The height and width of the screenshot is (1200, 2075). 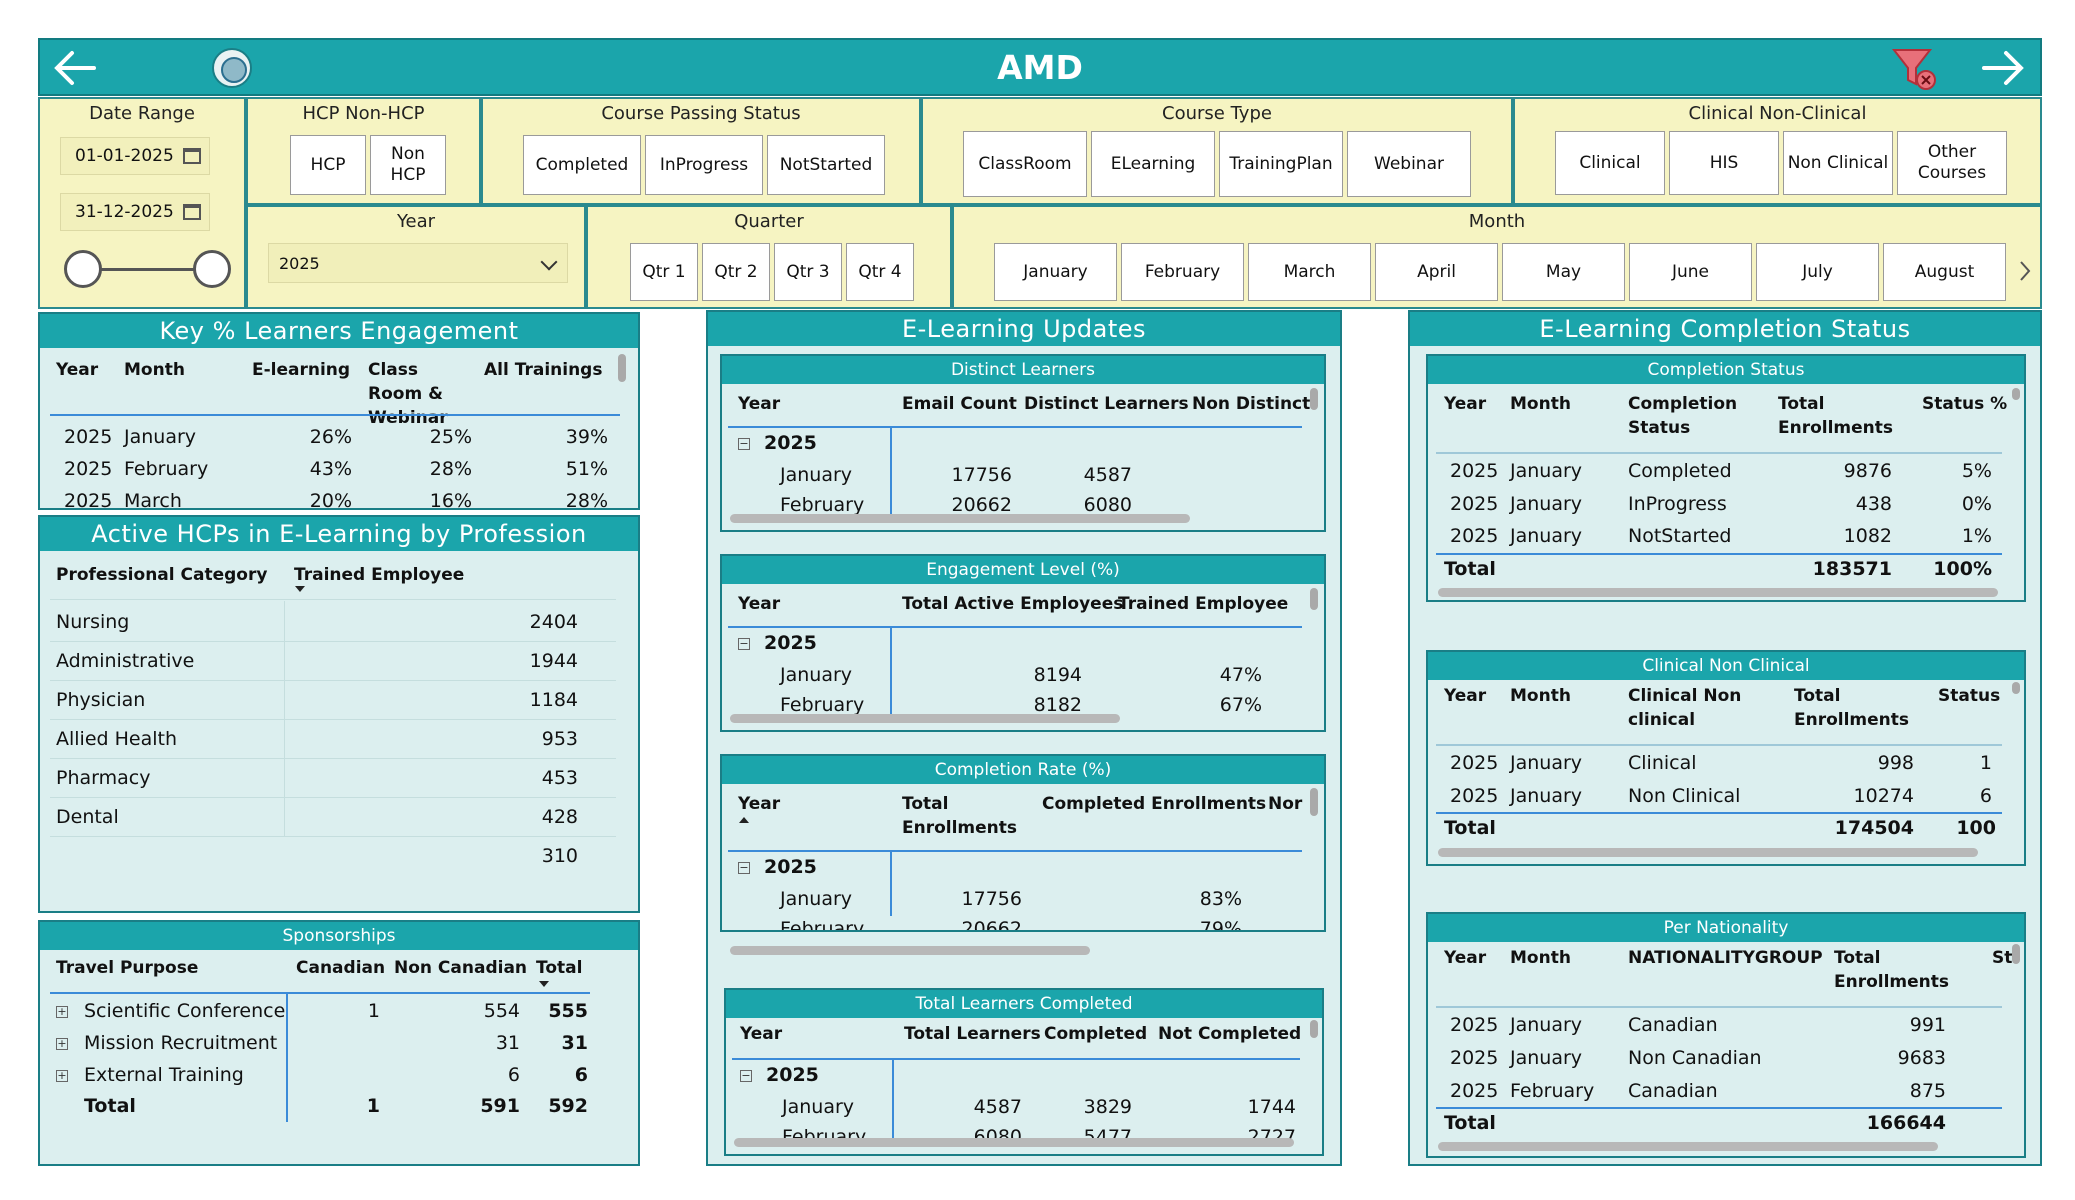 I want to click on chevron-right-icon, so click(x=2025, y=271).